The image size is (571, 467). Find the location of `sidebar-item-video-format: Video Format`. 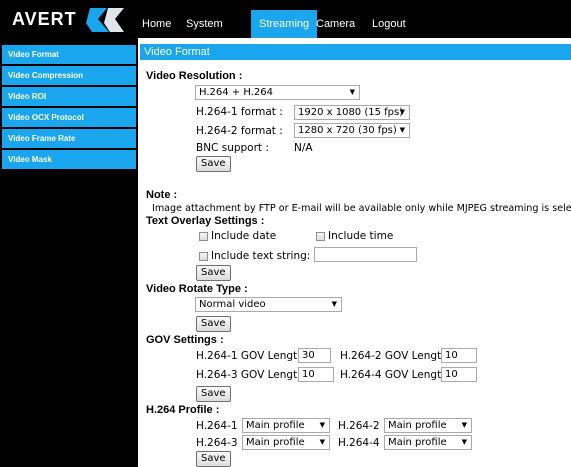

sidebar-item-video-format: Video Format is located at coordinates (69, 54).